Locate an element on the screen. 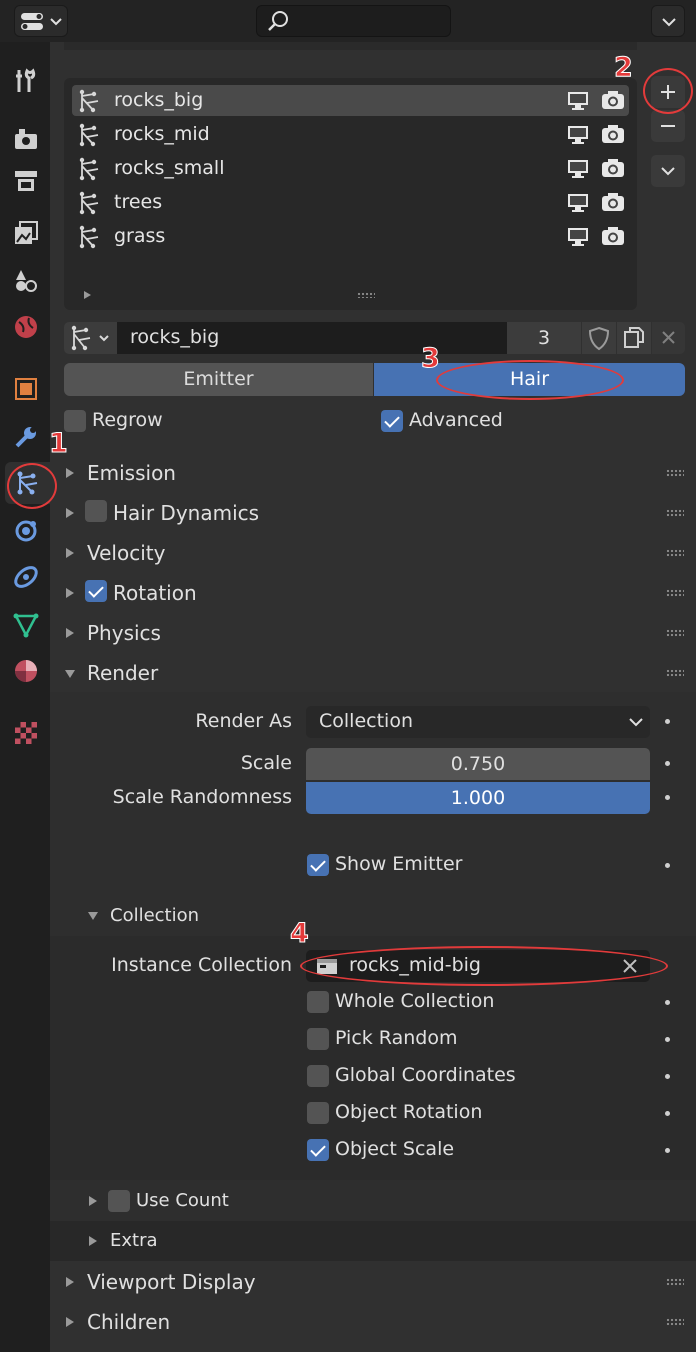 The height and width of the screenshot is (1352, 696). users-count-button: 3 is located at coordinates (544, 338).